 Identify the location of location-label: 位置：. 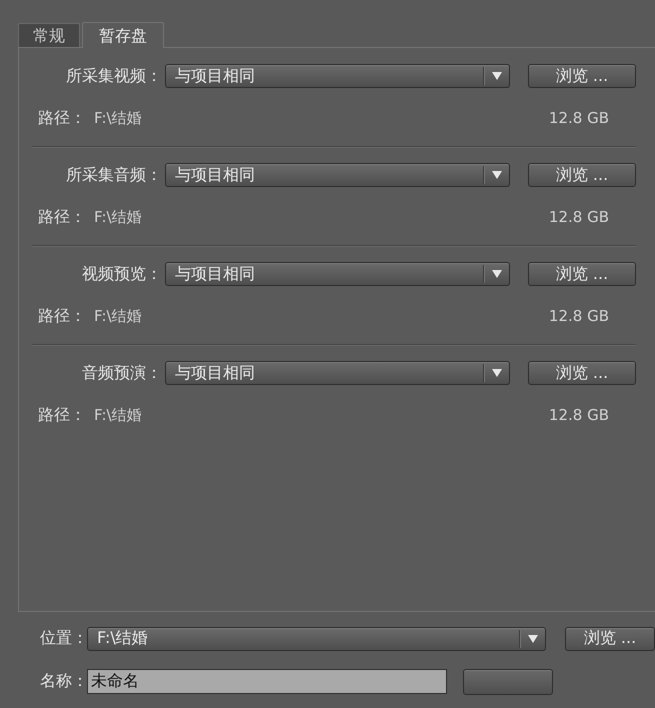
(63, 638).